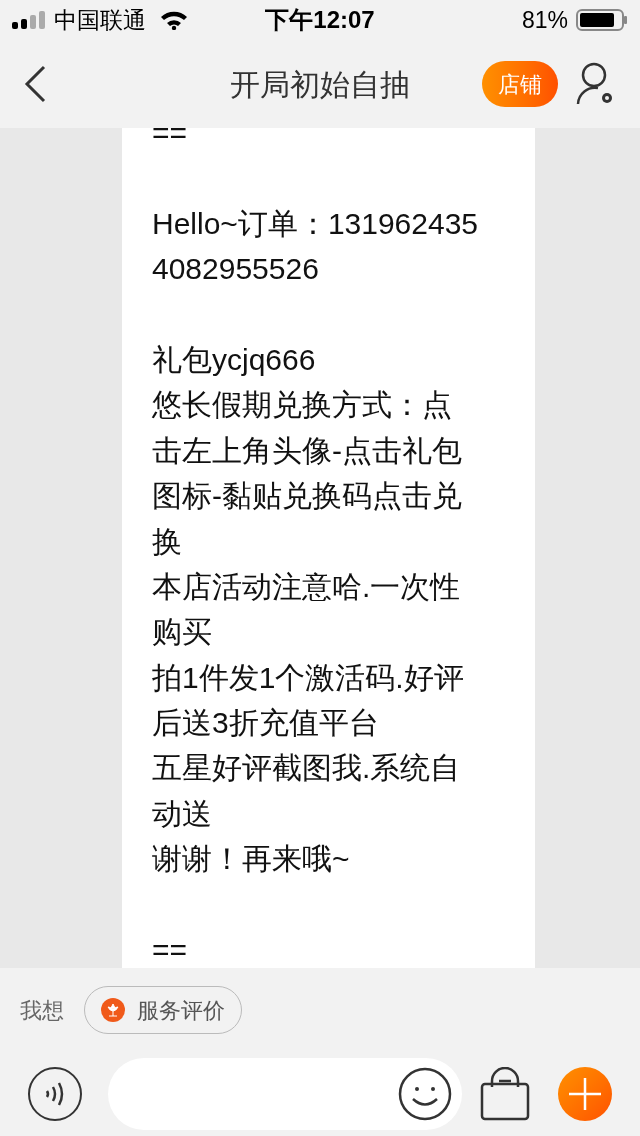 The height and width of the screenshot is (1136, 640). What do you see at coordinates (307, 450) in the screenshot?
I see `message-line: 击左上角头像-点击礼包` at bounding box center [307, 450].